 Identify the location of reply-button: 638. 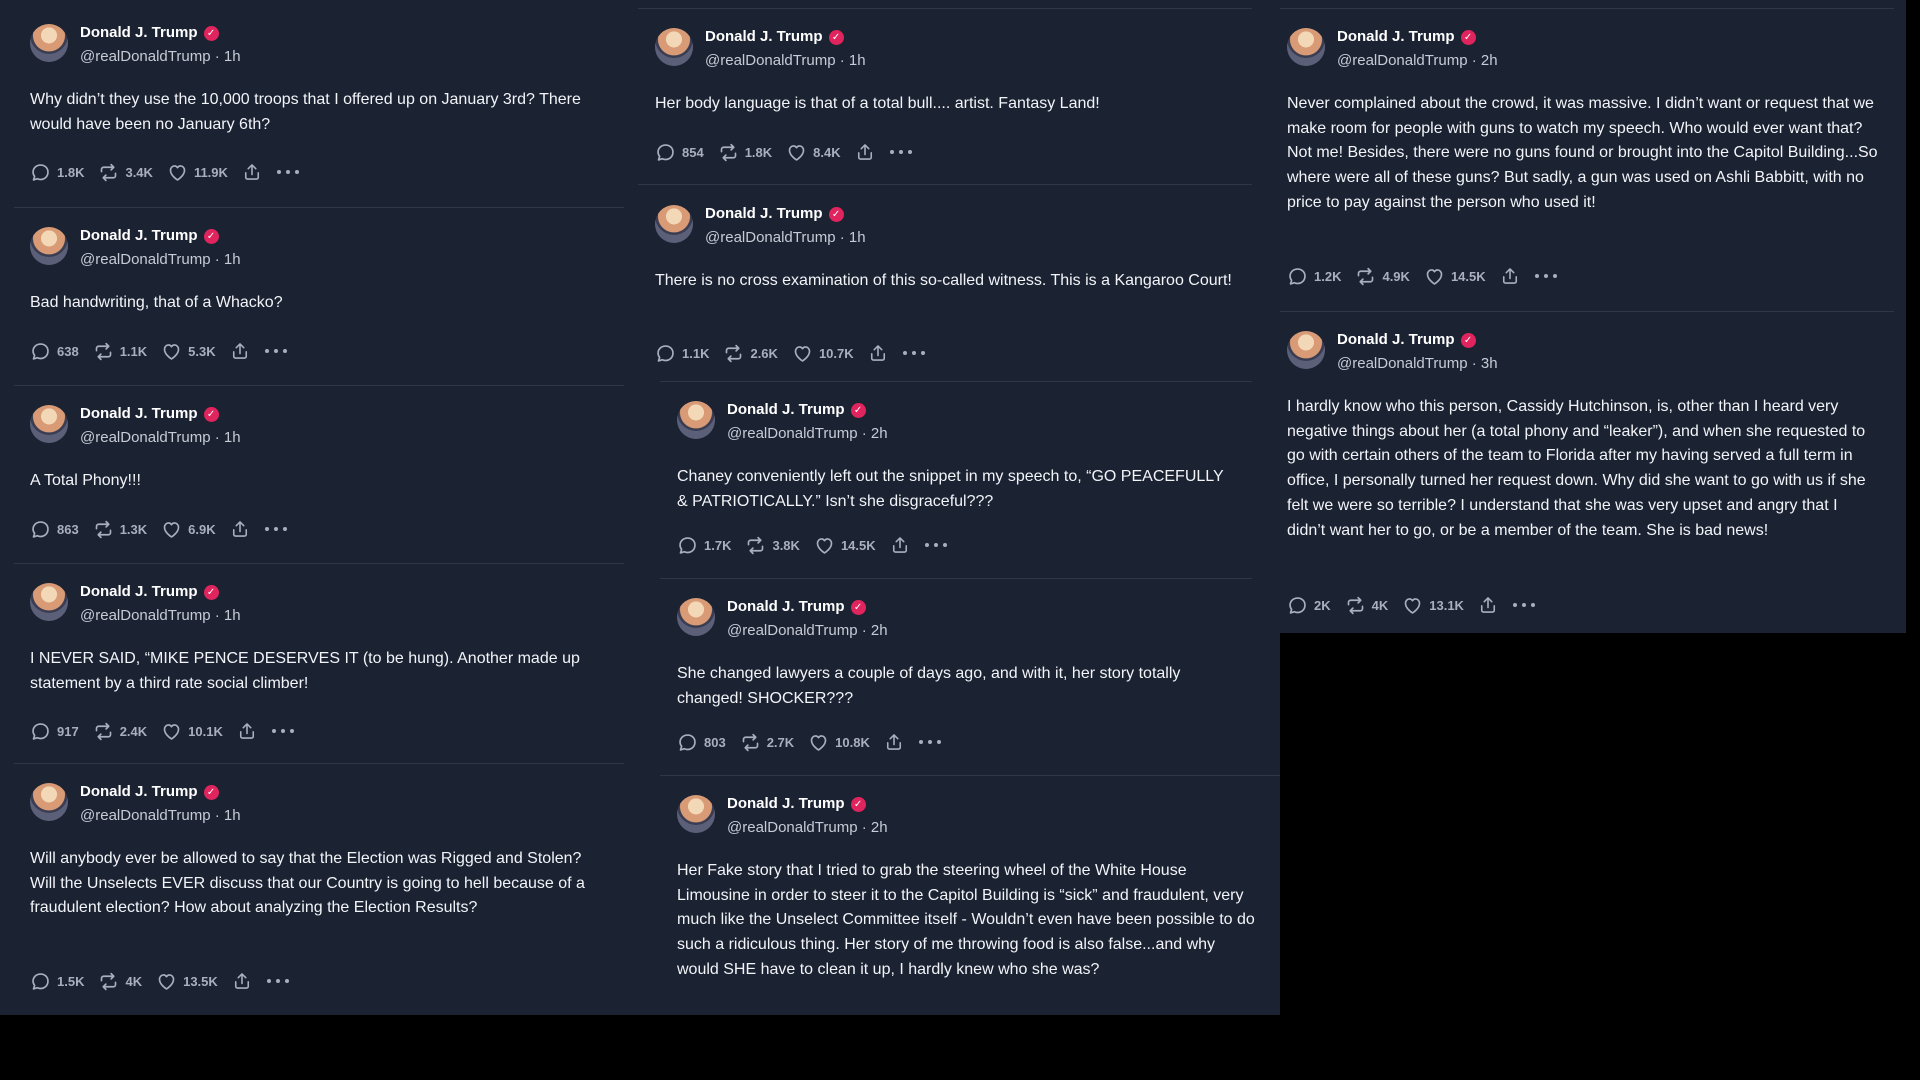
(54, 351).